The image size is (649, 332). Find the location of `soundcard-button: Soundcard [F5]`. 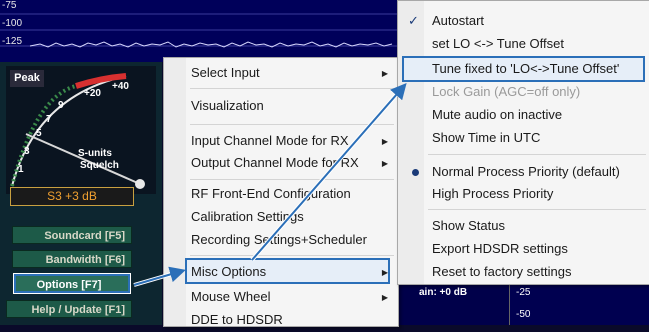

soundcard-button: Soundcard [F5] is located at coordinates (72, 235).